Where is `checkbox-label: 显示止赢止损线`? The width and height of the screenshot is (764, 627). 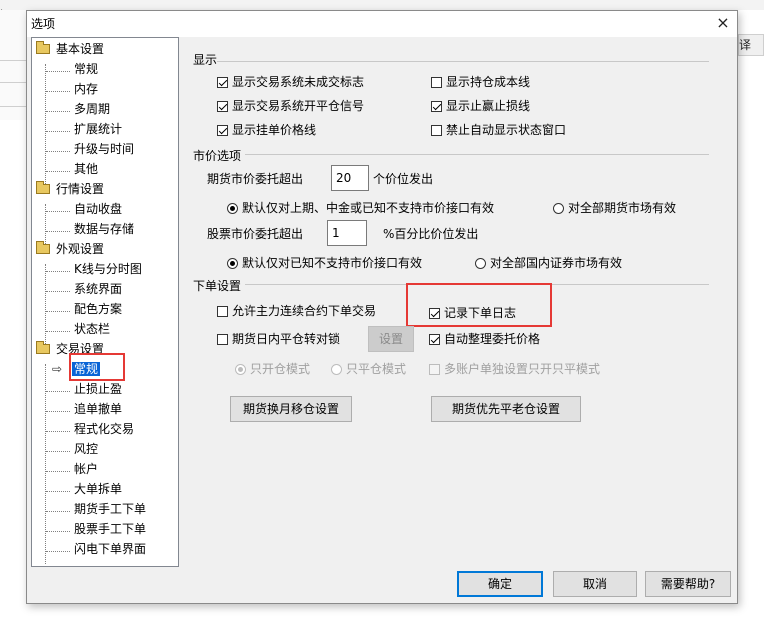 checkbox-label: 显示止赢止损线 is located at coordinates (488, 106).